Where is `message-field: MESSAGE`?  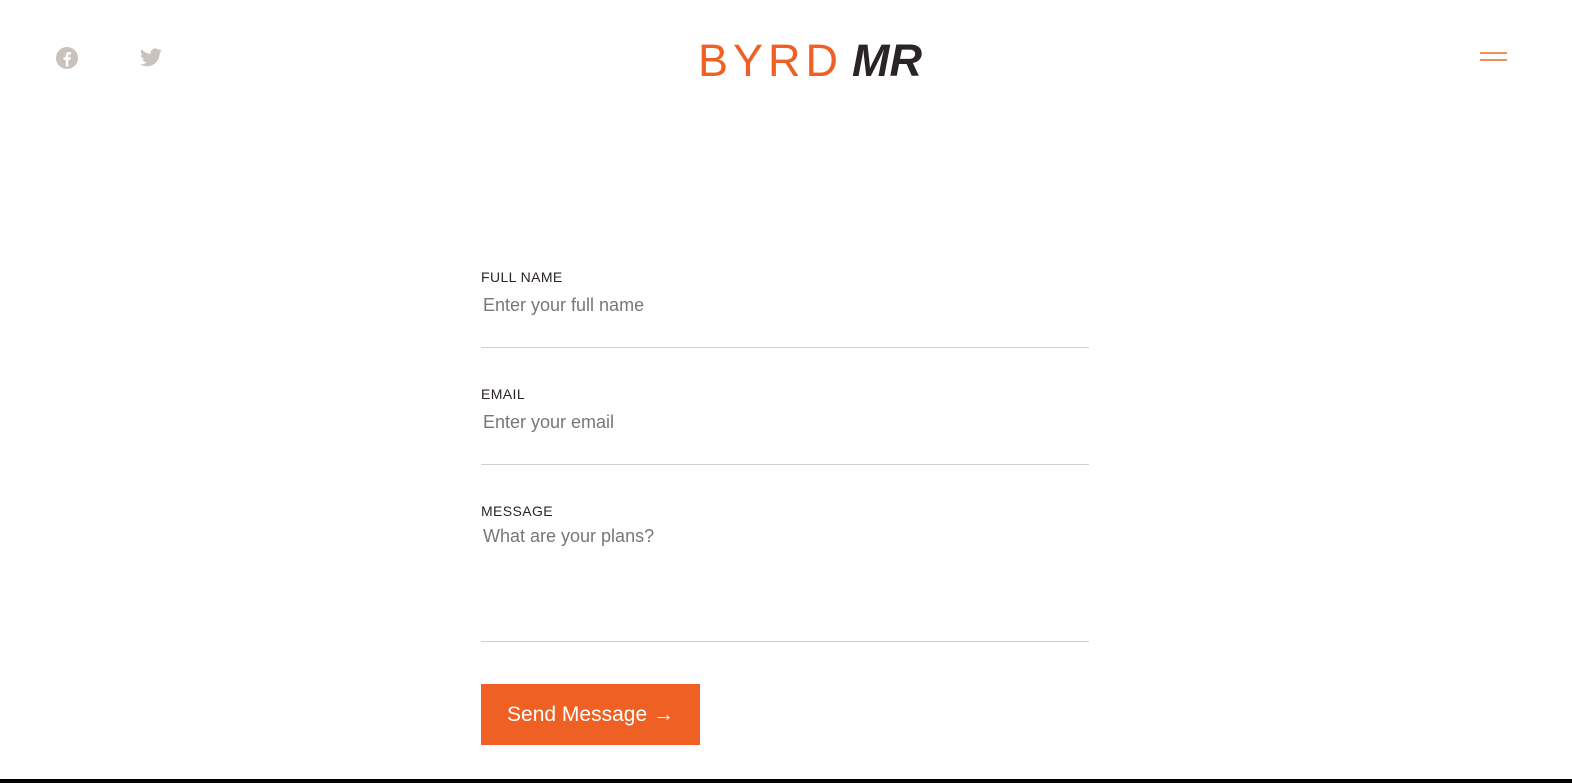 message-field: MESSAGE is located at coordinates (785, 571).